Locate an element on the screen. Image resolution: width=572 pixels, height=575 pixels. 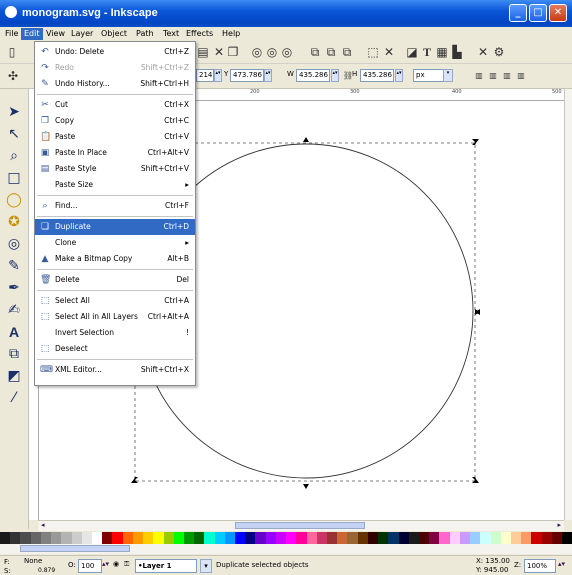
w-field: 435.286 is located at coordinates (313, 75).